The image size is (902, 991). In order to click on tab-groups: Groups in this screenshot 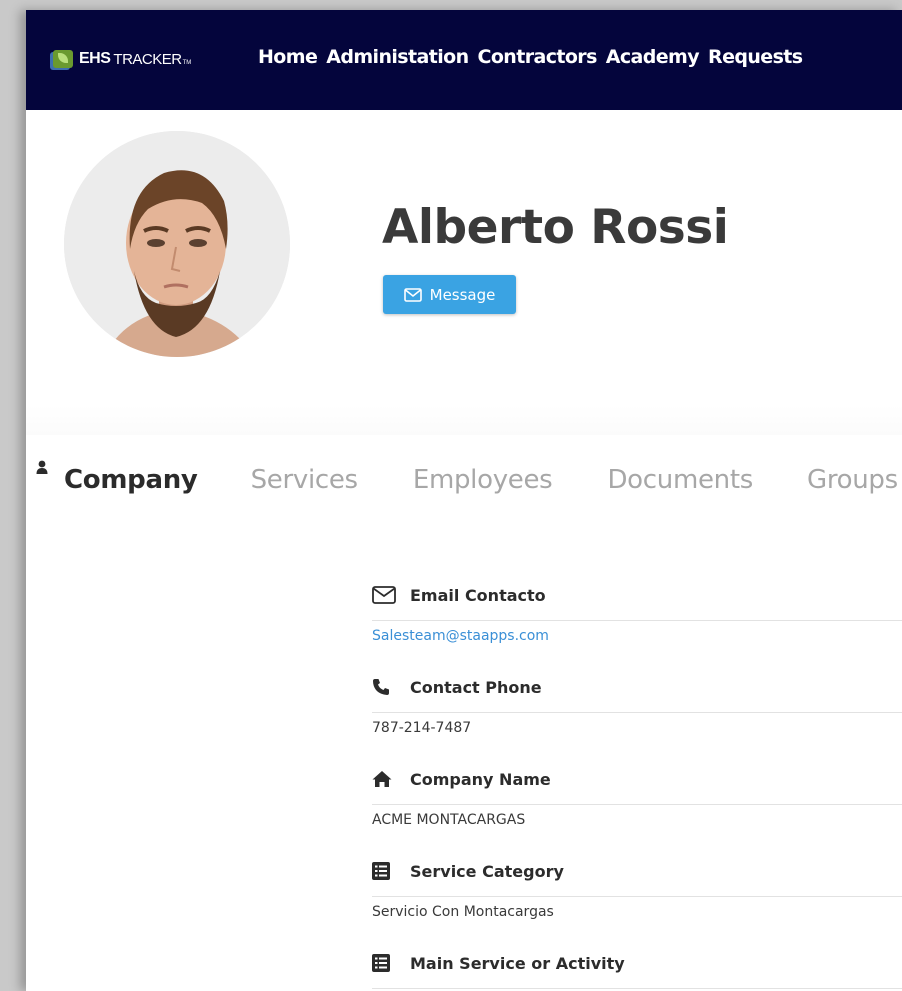, I will do `click(852, 480)`.